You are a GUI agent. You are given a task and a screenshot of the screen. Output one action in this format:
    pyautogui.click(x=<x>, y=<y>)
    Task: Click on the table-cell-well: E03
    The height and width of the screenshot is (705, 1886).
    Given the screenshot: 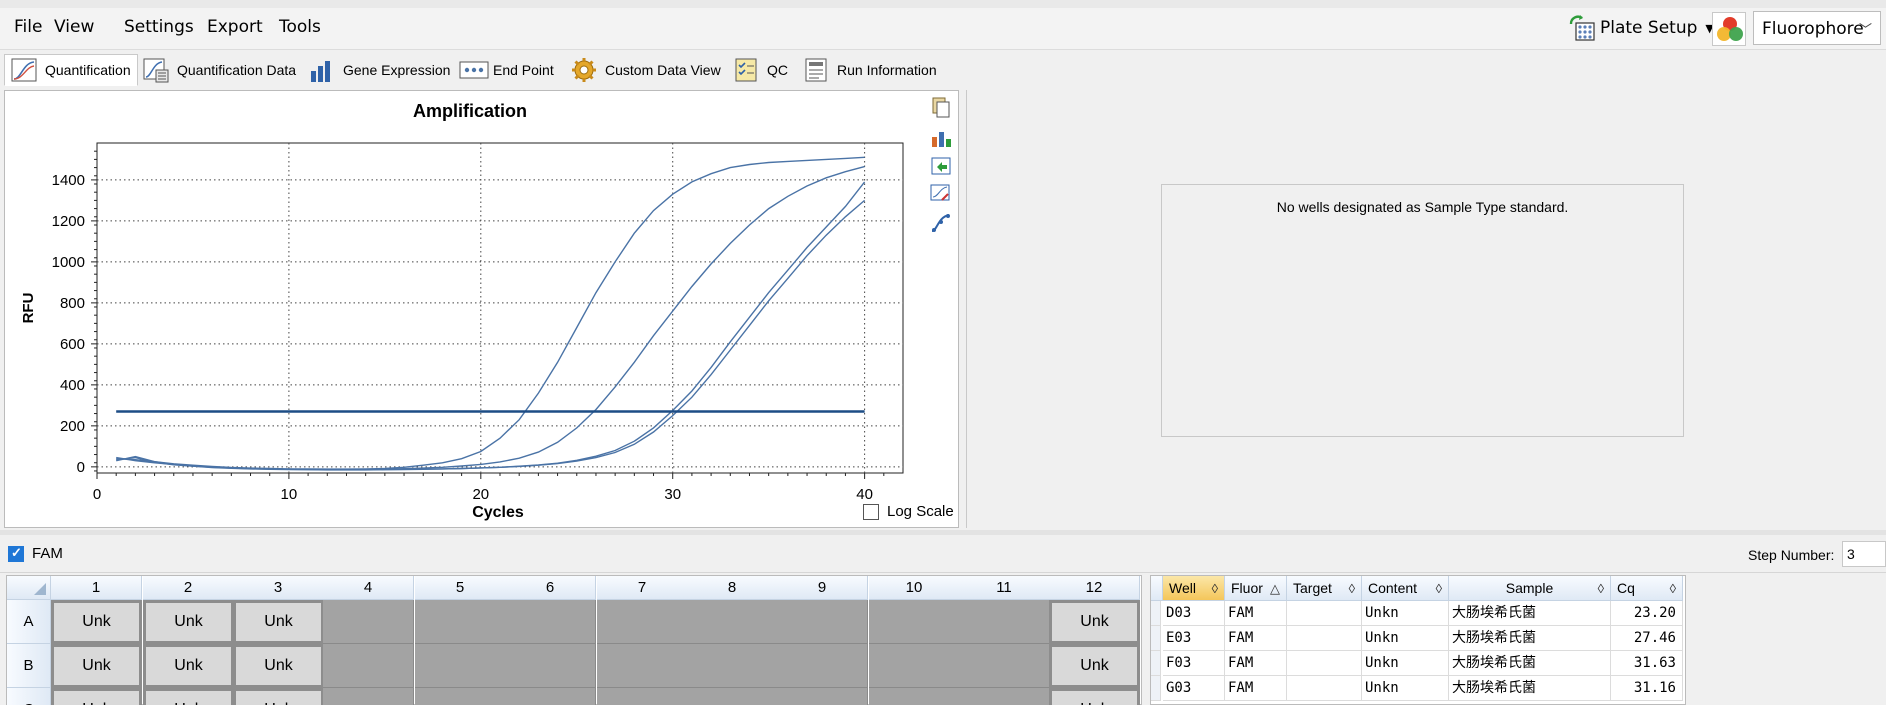 What is the action you would take?
    pyautogui.click(x=1194, y=638)
    